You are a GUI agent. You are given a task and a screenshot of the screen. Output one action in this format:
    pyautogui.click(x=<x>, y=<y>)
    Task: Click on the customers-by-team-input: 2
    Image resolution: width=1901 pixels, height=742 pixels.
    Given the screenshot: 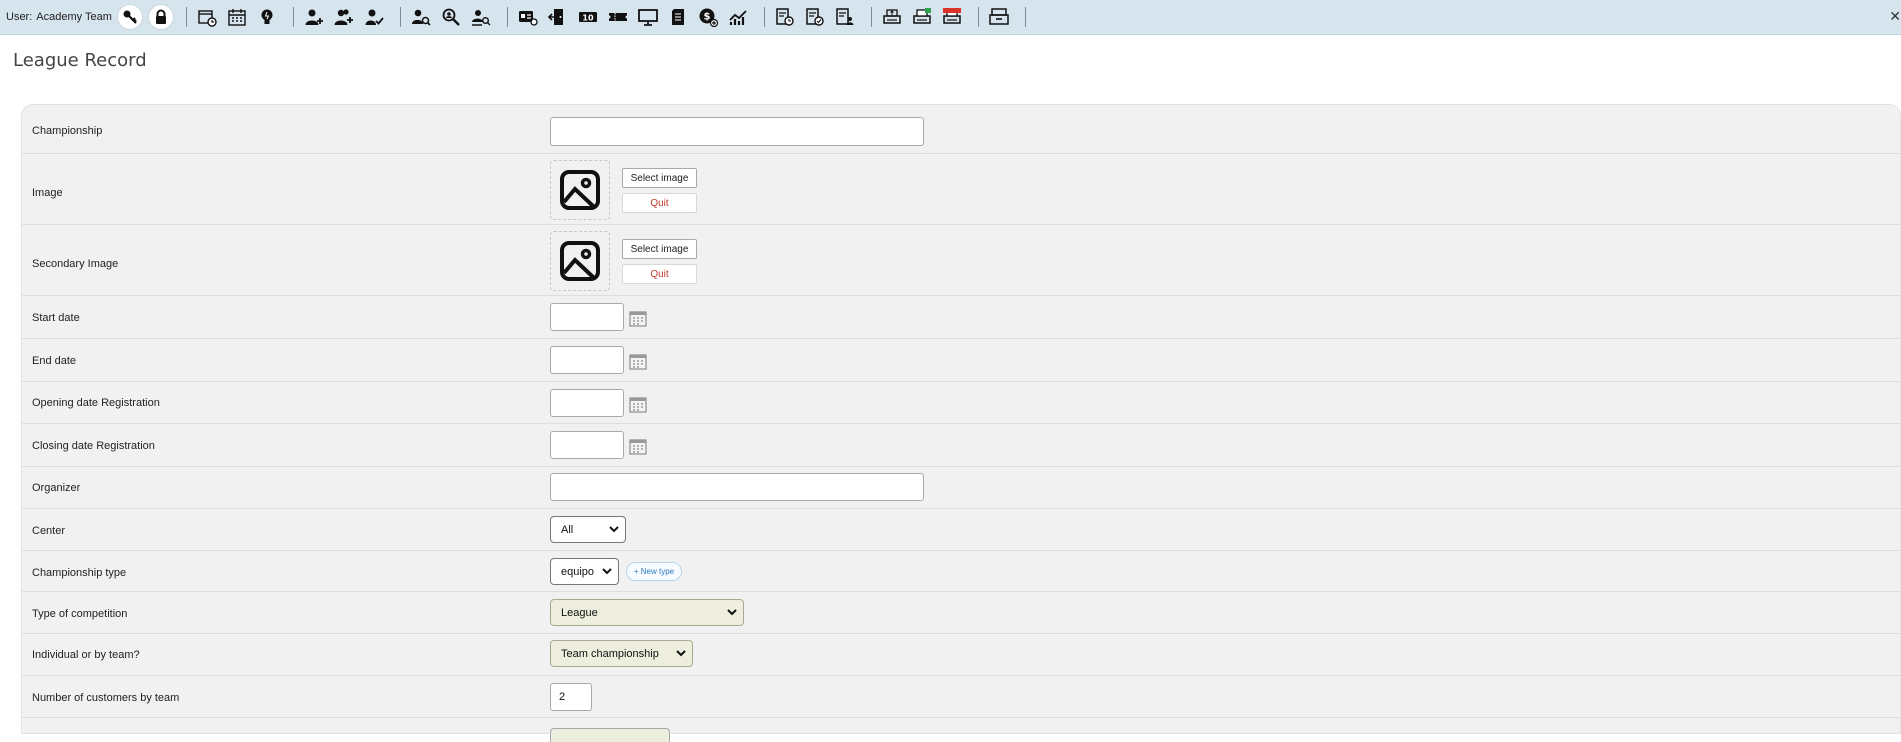 What is the action you would take?
    pyautogui.click(x=571, y=697)
    